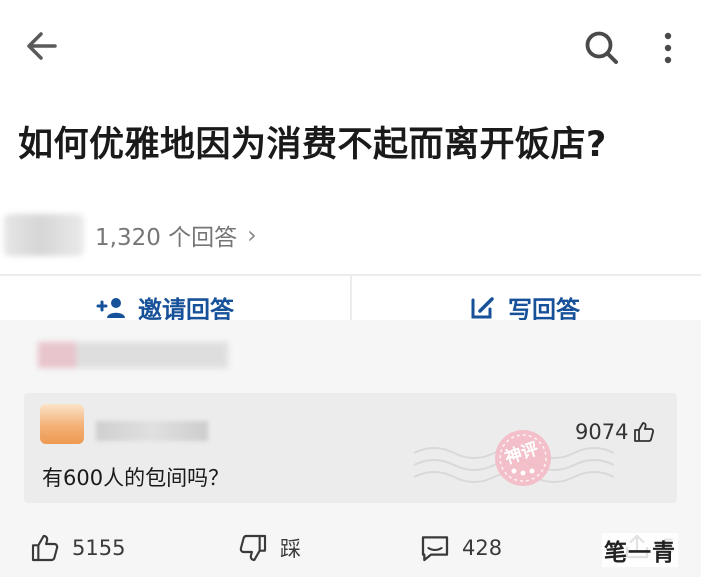 Image resolution: width=701 pixels, height=577 pixels. What do you see at coordinates (166, 238) in the screenshot?
I see `answer-count: 1,320 个回答` at bounding box center [166, 238].